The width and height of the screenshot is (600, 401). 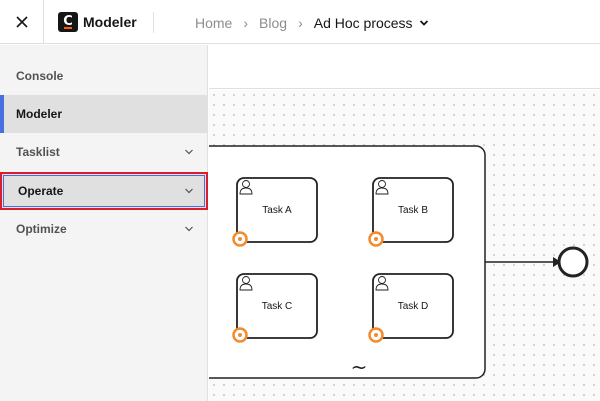 What do you see at coordinates (39, 114) in the screenshot?
I see `sidebar-item-label: Modeler` at bounding box center [39, 114].